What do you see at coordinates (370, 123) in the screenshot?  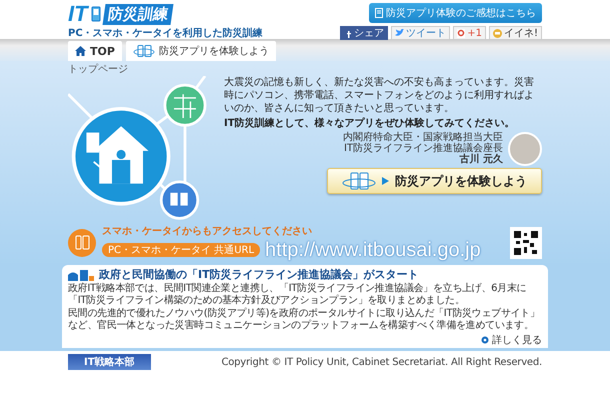 I see `message-paragraph: IT防災訓練として、様々なアプリをぜひ体験してみてください。` at bounding box center [370, 123].